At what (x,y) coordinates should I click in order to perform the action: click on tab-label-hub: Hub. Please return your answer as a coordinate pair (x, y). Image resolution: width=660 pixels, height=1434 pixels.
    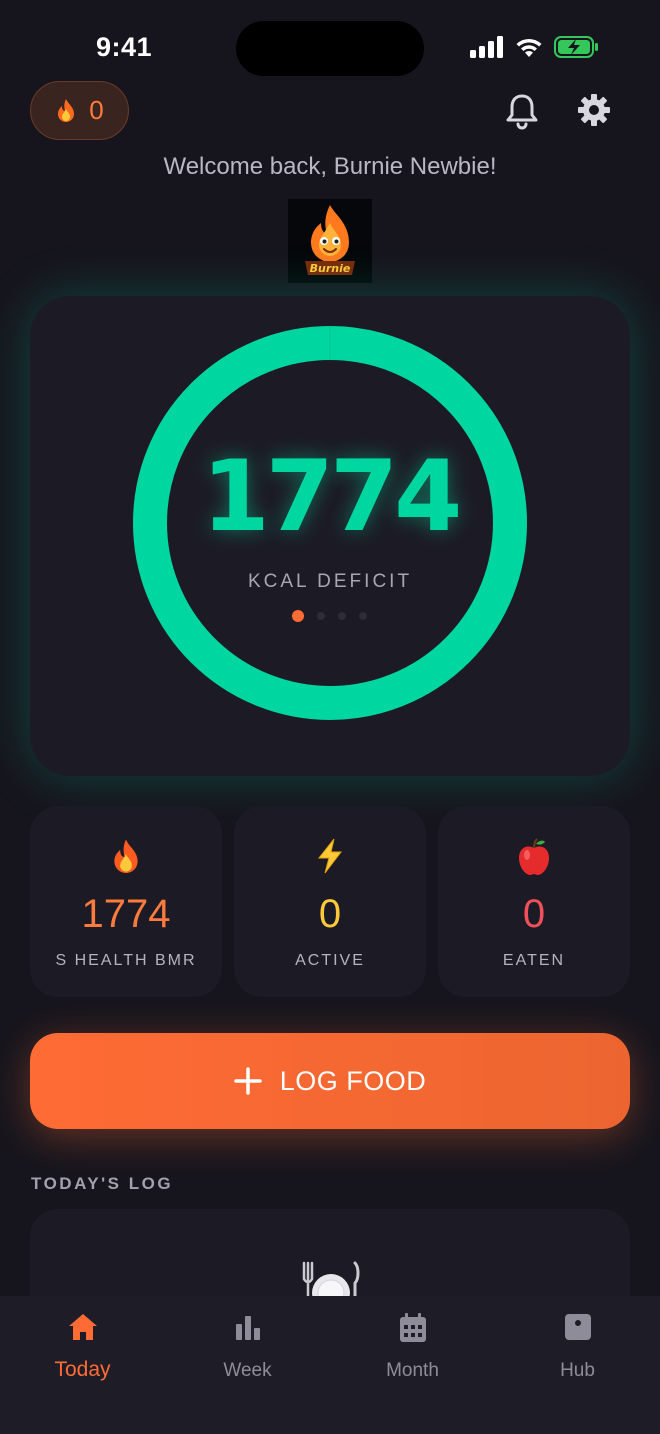
    Looking at the image, I should click on (577, 1370).